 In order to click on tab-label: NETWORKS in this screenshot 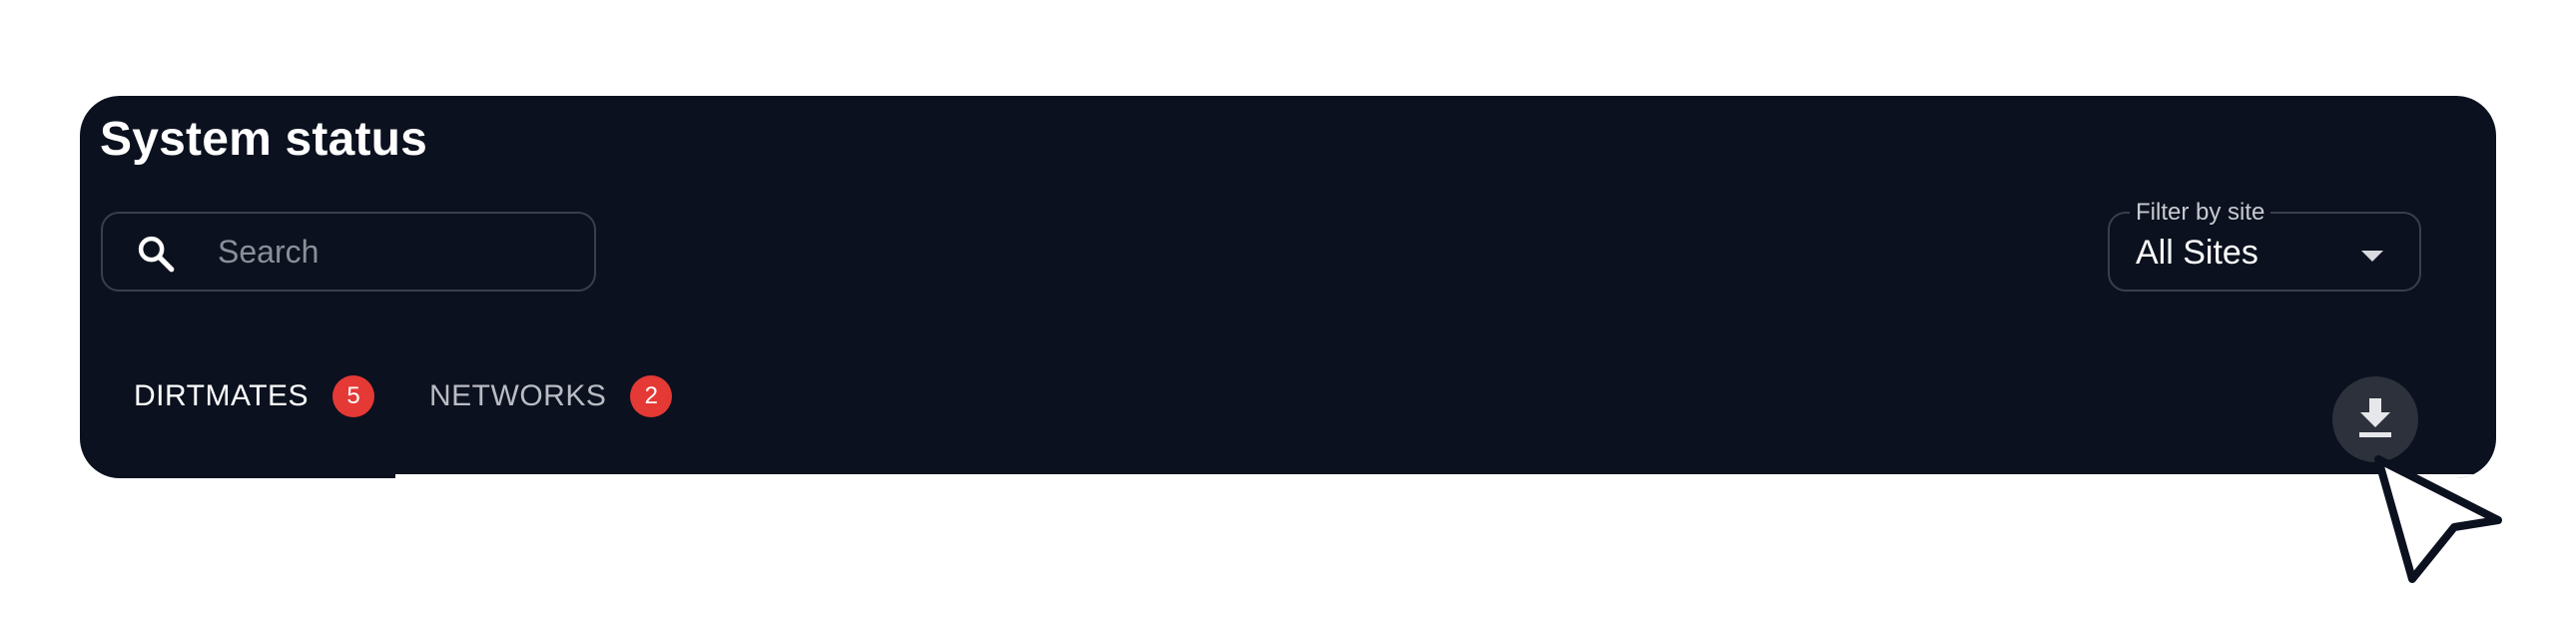, I will do `click(518, 396)`.